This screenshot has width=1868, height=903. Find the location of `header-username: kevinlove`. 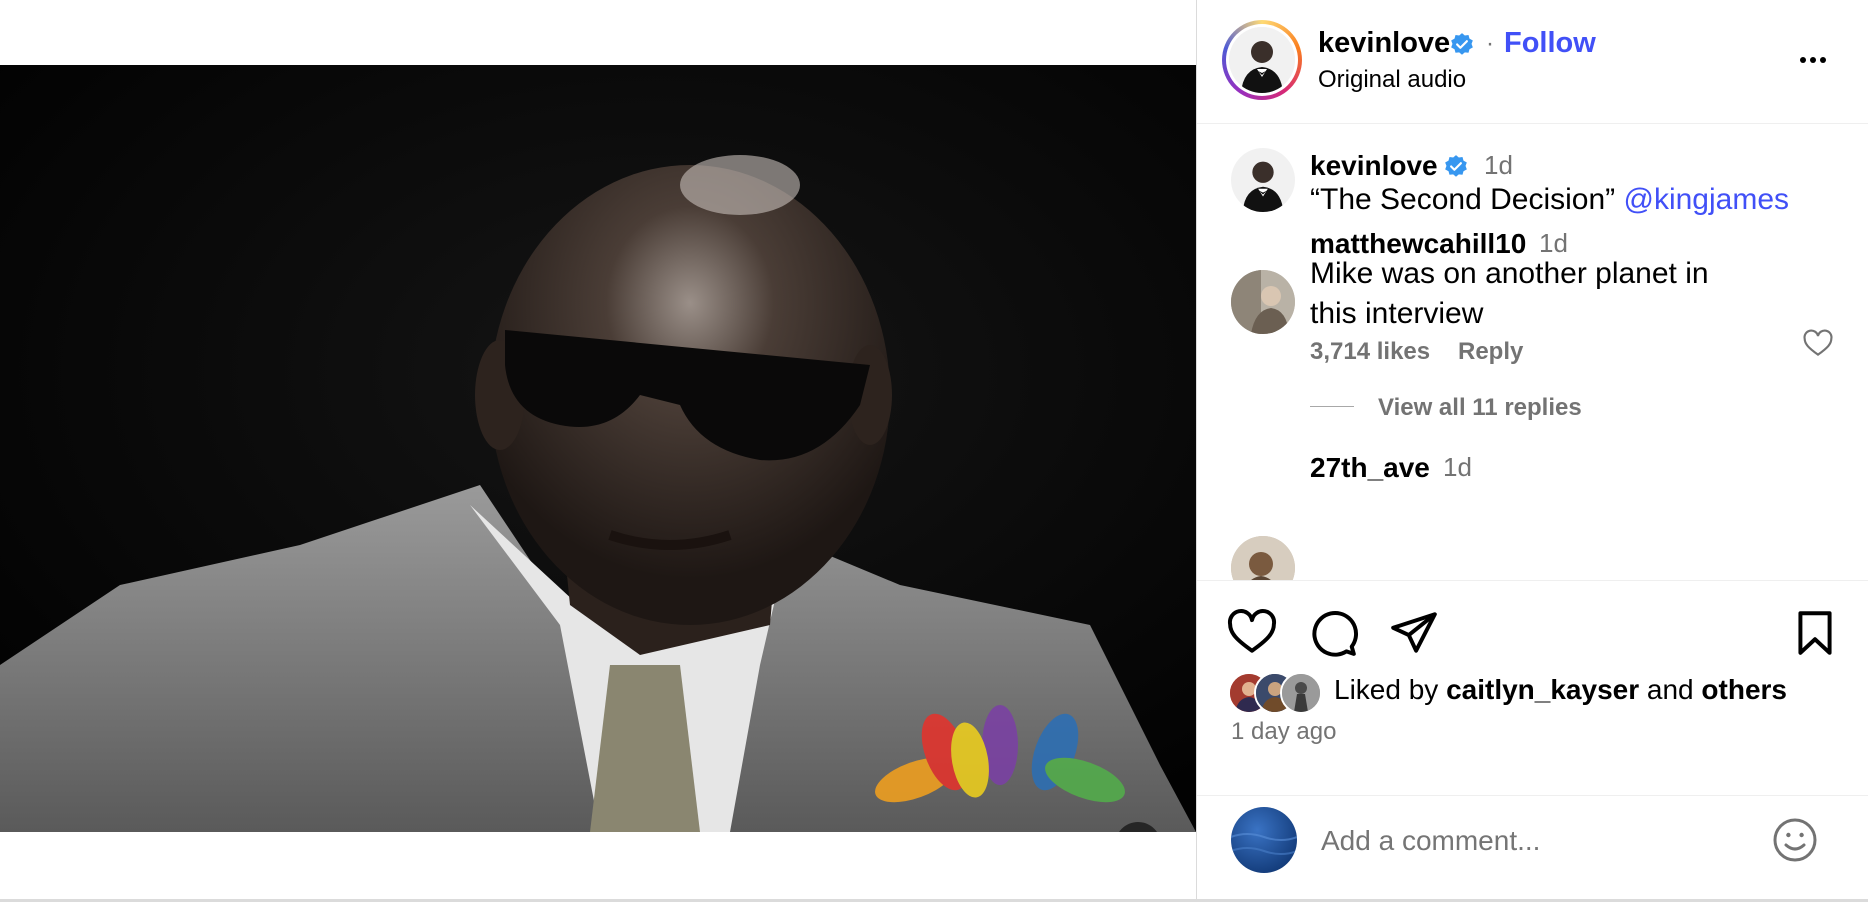

header-username: kevinlove is located at coordinates (1384, 43).